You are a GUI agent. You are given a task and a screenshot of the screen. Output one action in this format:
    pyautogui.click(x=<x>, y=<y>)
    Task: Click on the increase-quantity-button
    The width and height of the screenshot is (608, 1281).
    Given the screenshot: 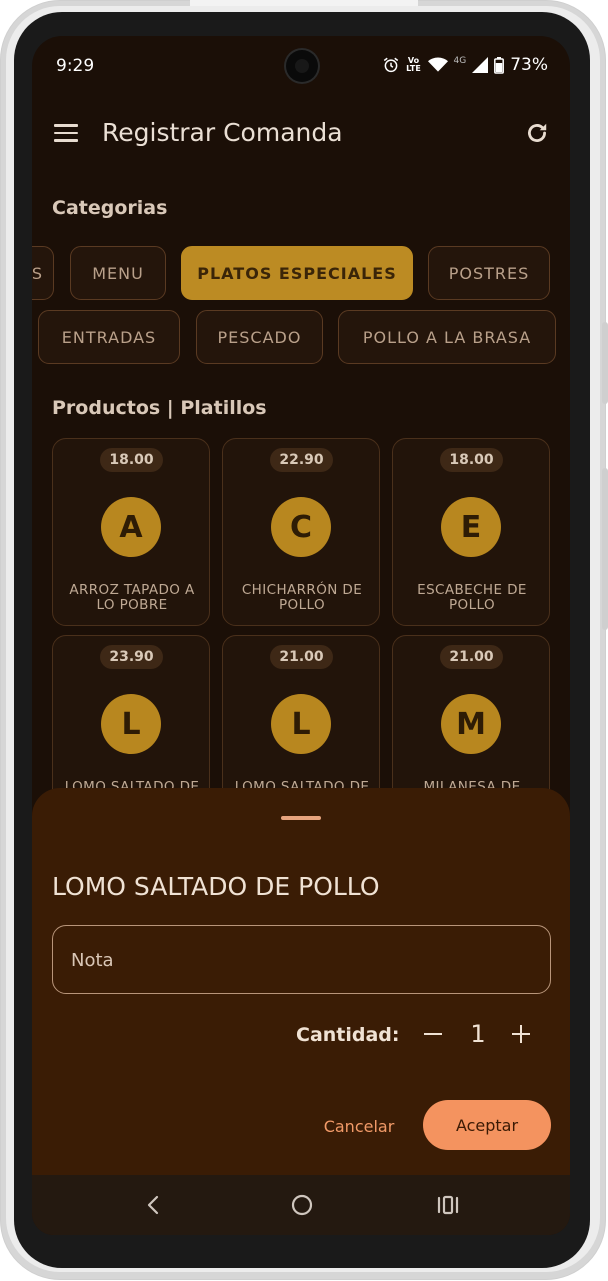 What is the action you would take?
    pyautogui.click(x=521, y=1034)
    